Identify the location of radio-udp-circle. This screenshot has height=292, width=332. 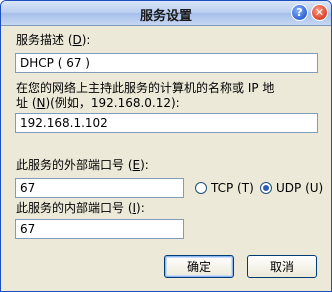
(266, 188).